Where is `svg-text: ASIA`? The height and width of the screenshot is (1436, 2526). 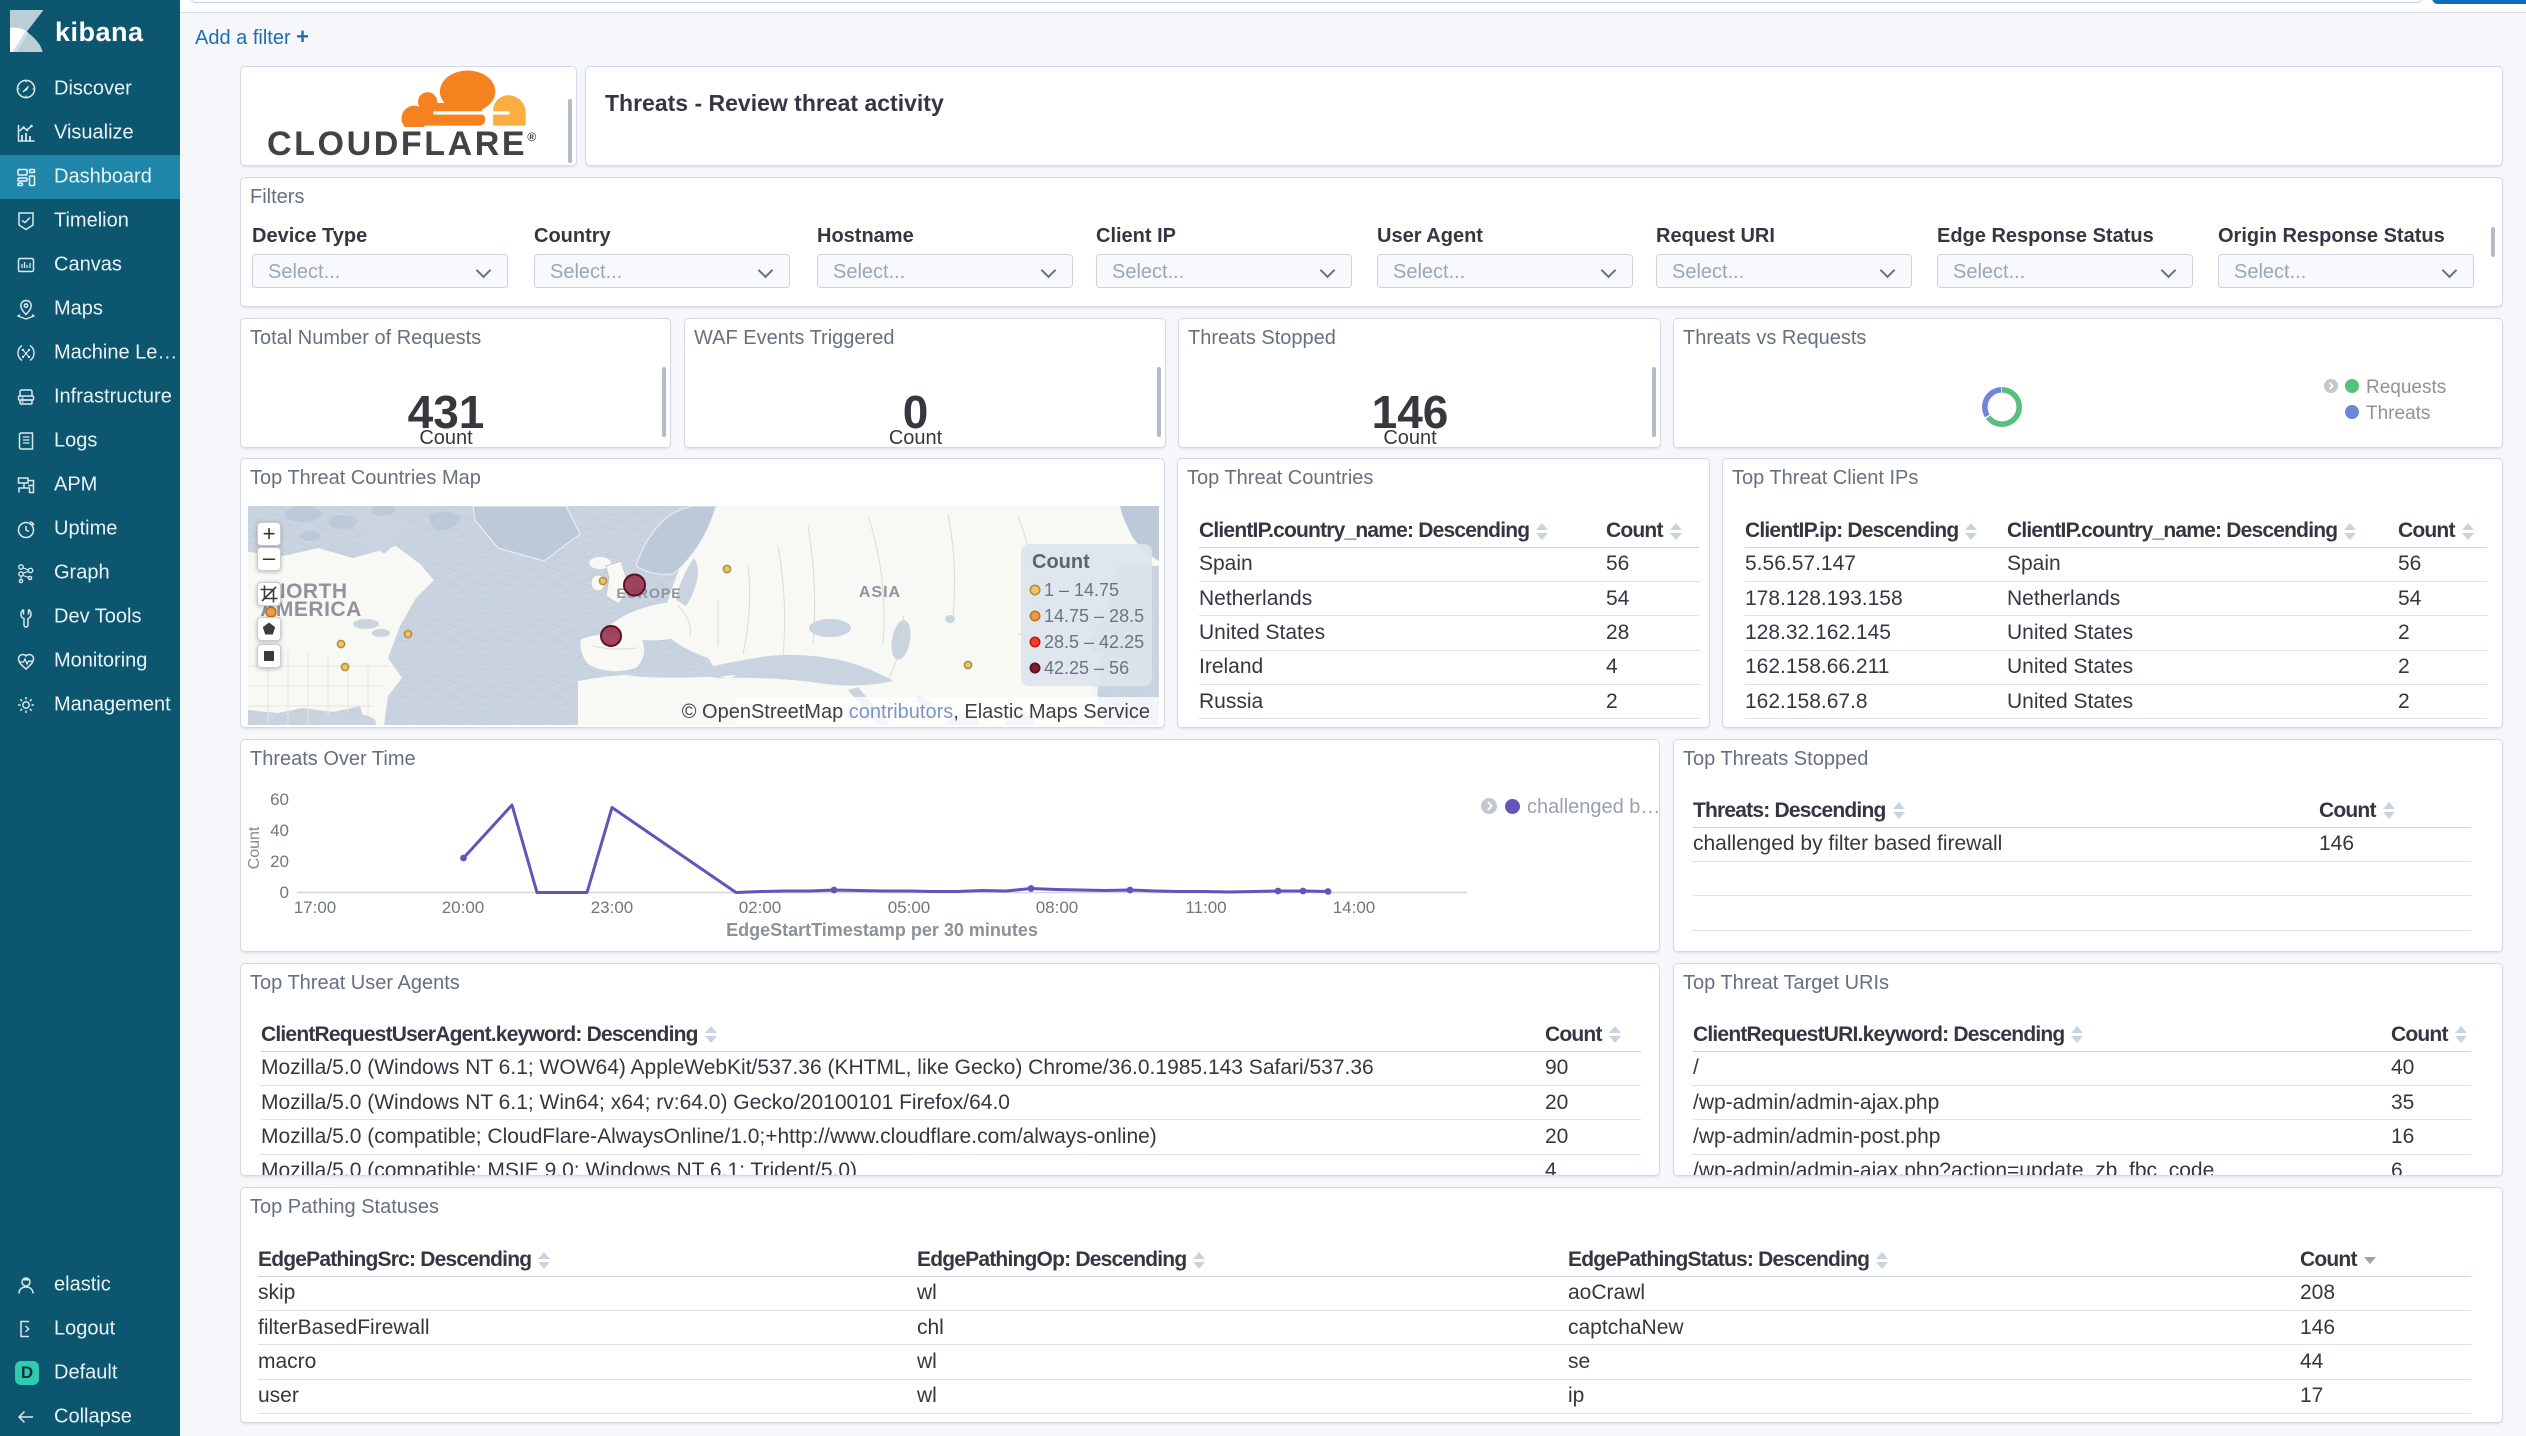 svg-text: ASIA is located at coordinates (880, 592).